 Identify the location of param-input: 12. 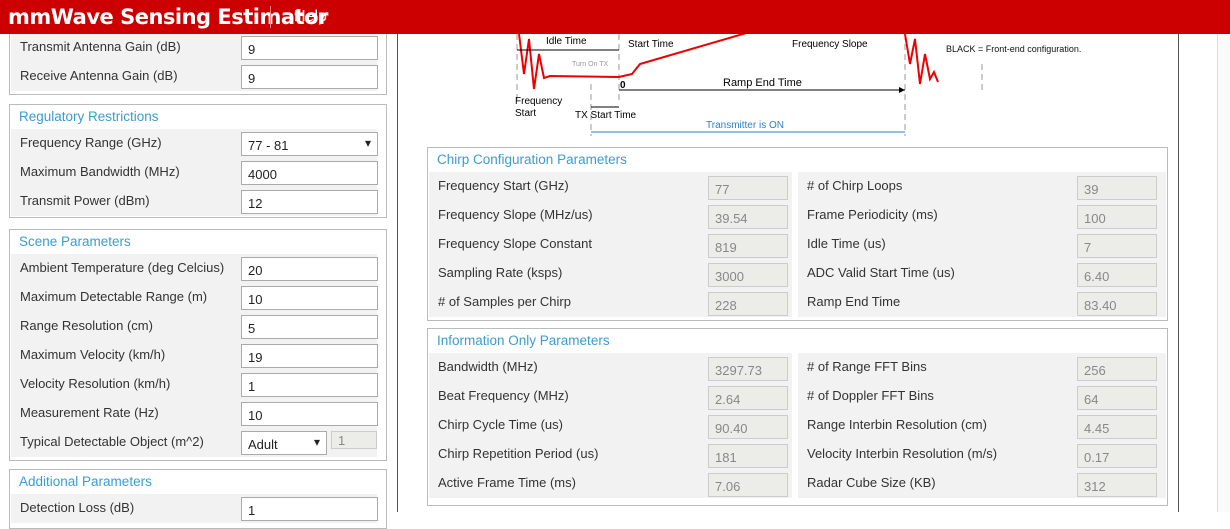
(309, 202).